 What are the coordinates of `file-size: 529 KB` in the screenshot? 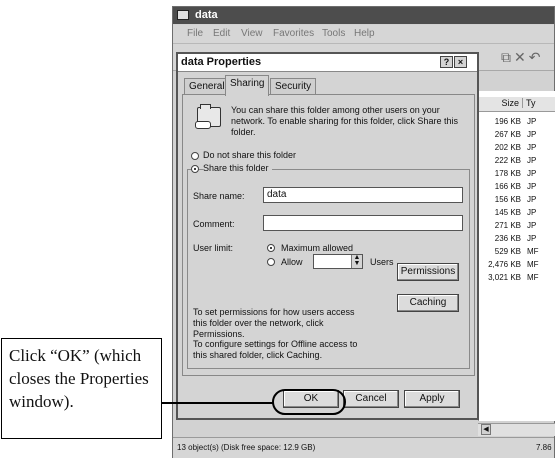 It's located at (507, 251).